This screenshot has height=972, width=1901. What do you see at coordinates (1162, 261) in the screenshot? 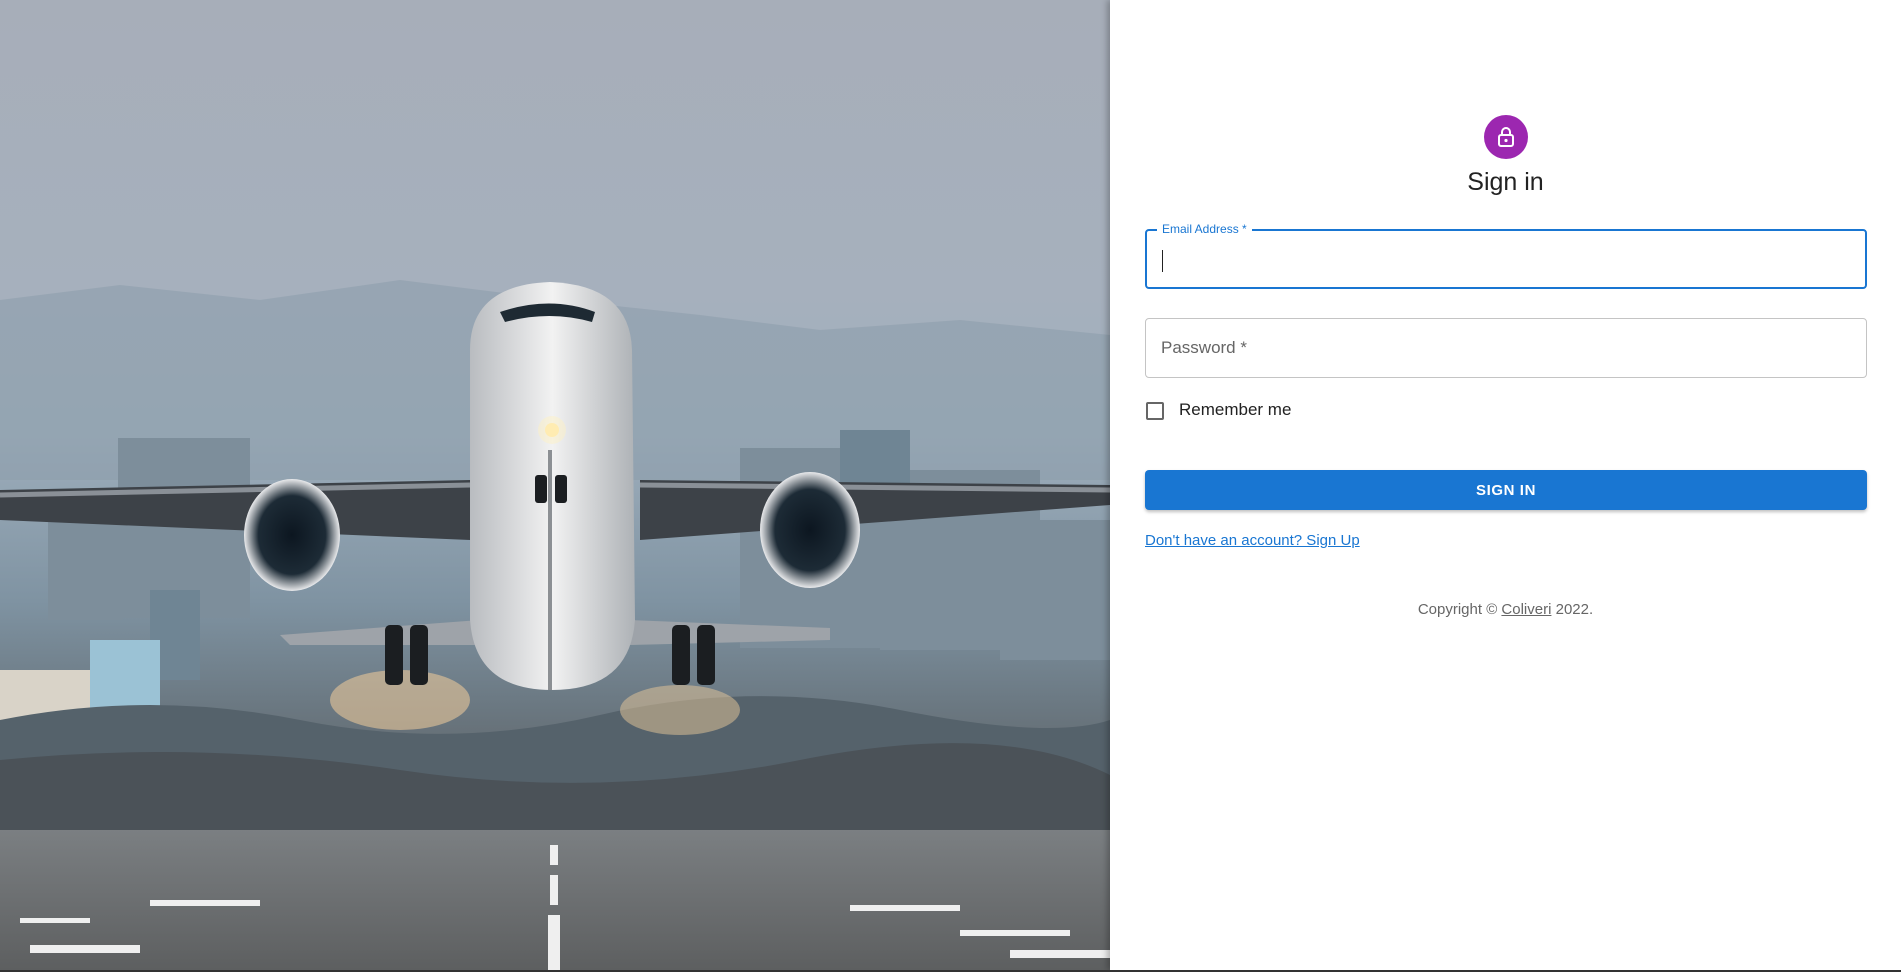
I see `text-cursor` at bounding box center [1162, 261].